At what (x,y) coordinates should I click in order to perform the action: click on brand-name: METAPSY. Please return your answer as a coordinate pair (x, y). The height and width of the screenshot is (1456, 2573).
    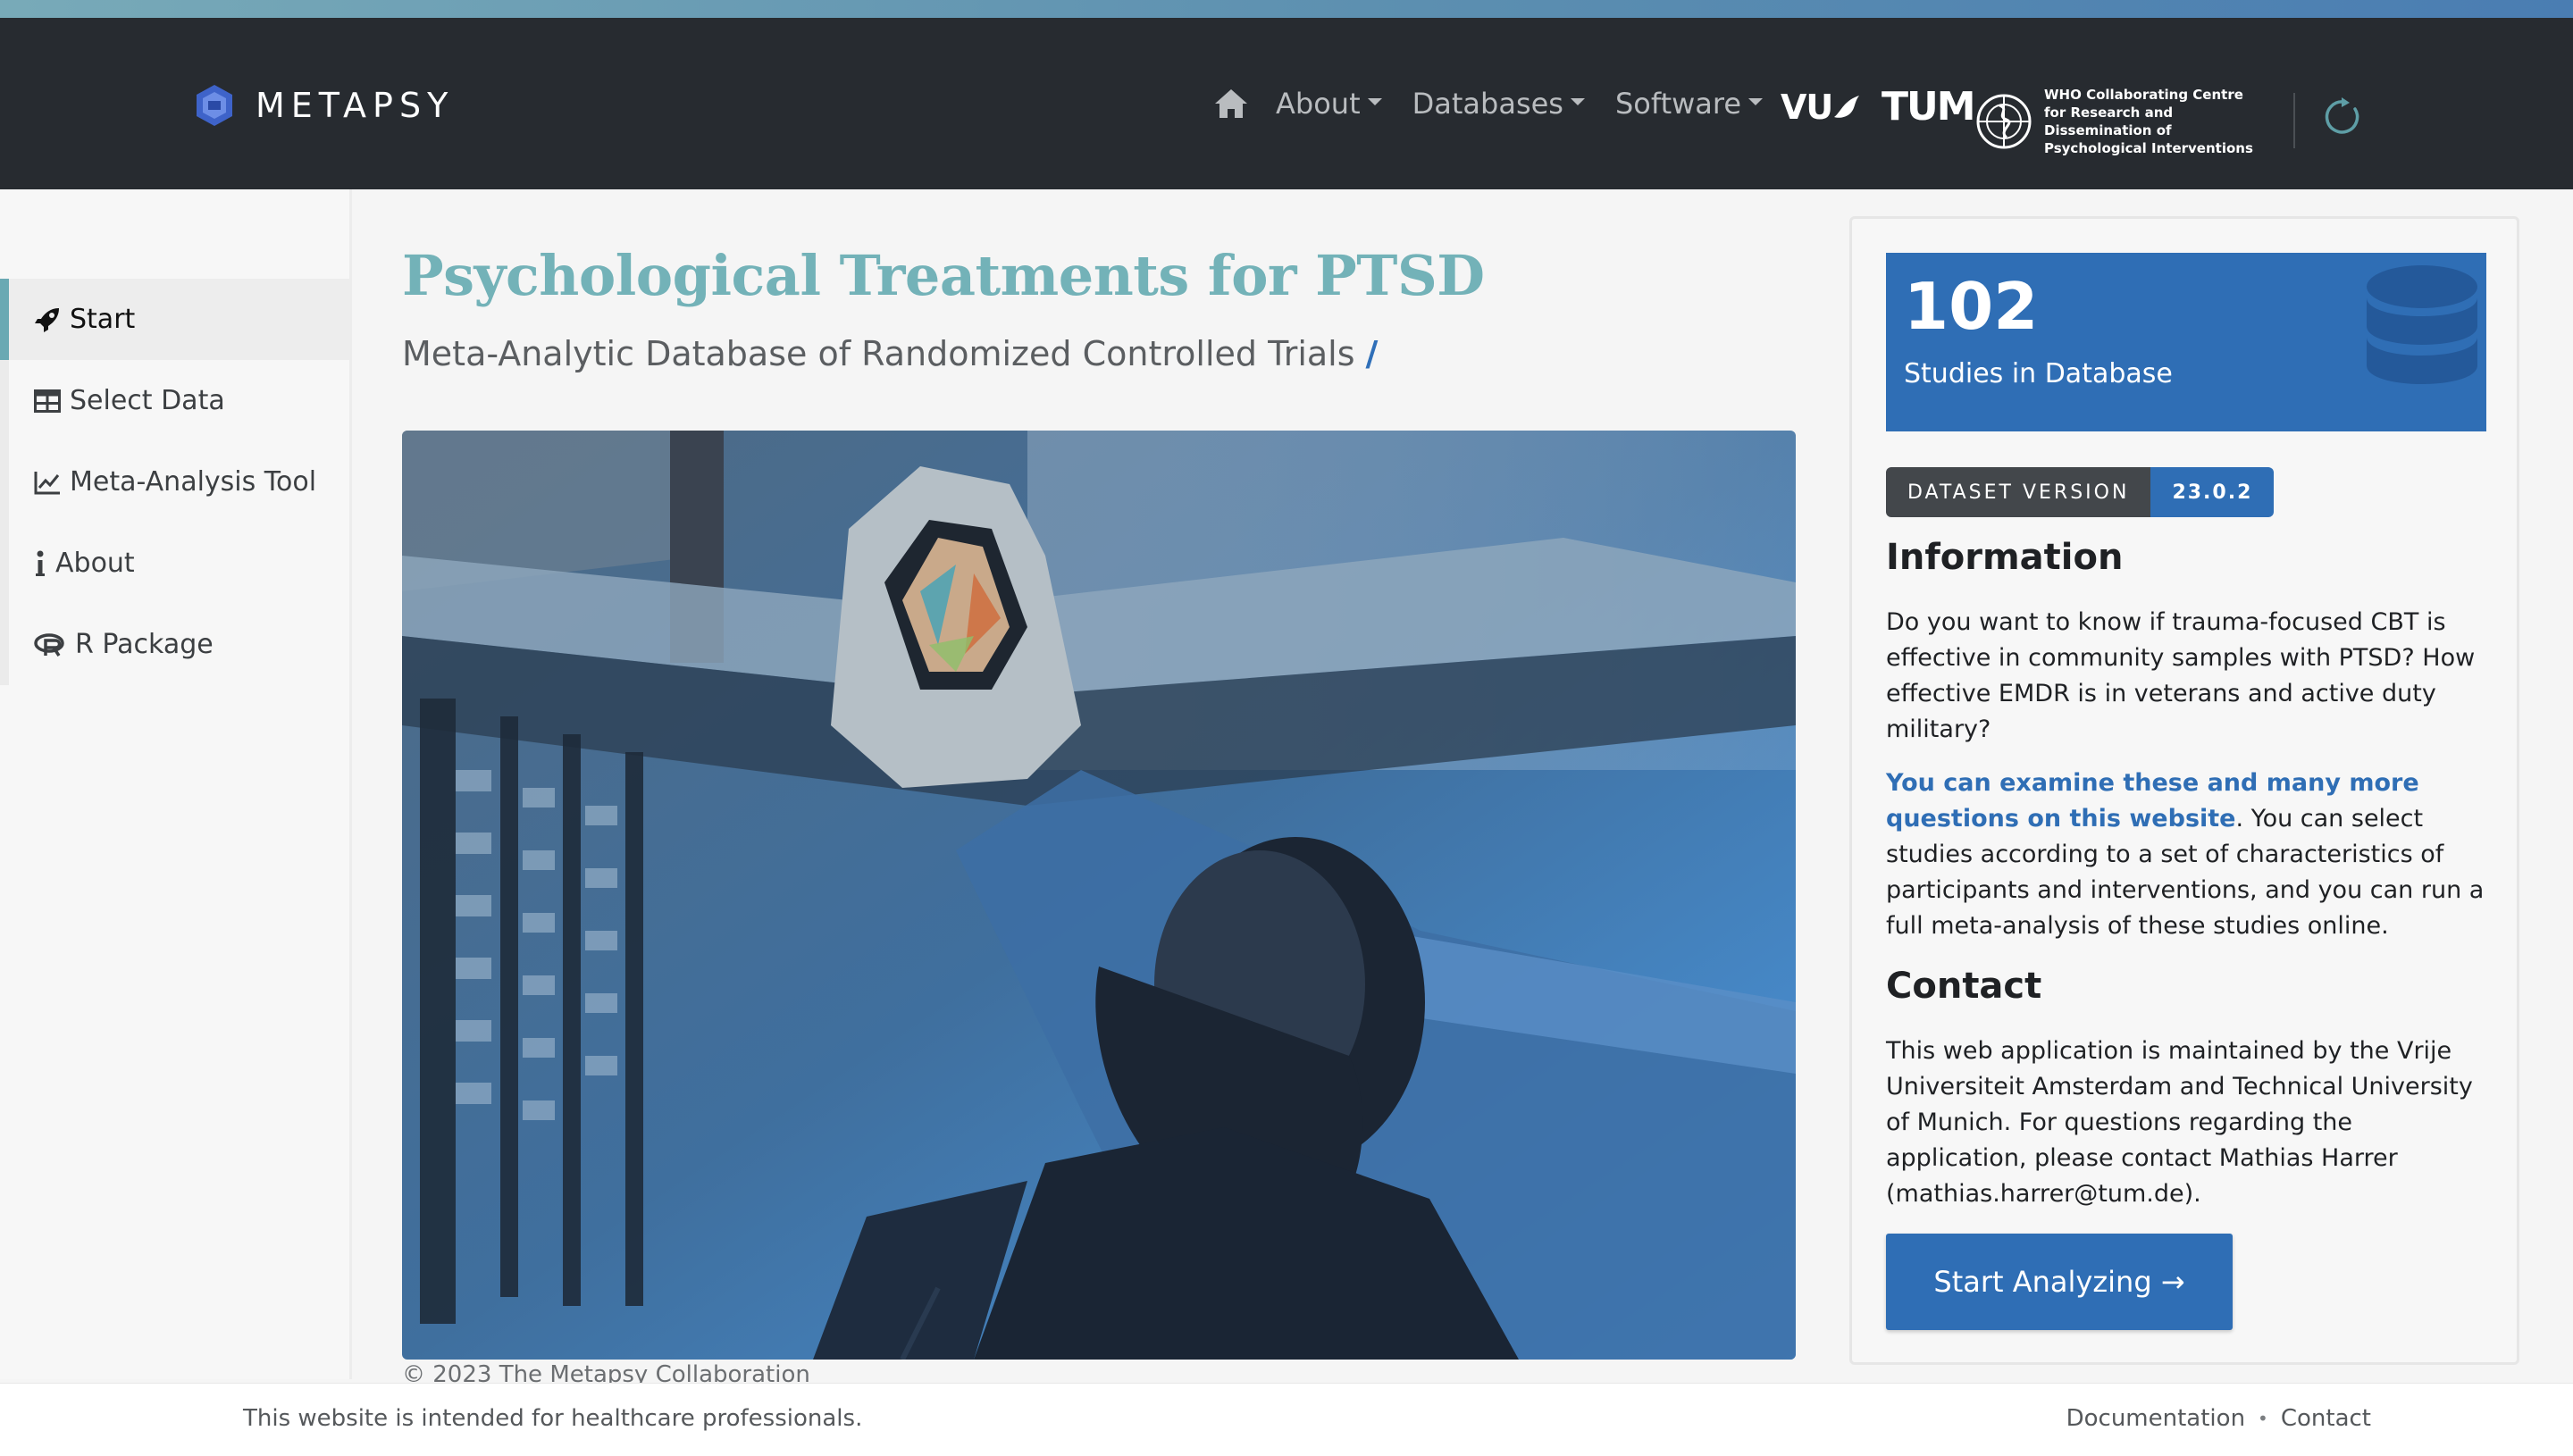
    Looking at the image, I should click on (355, 105).